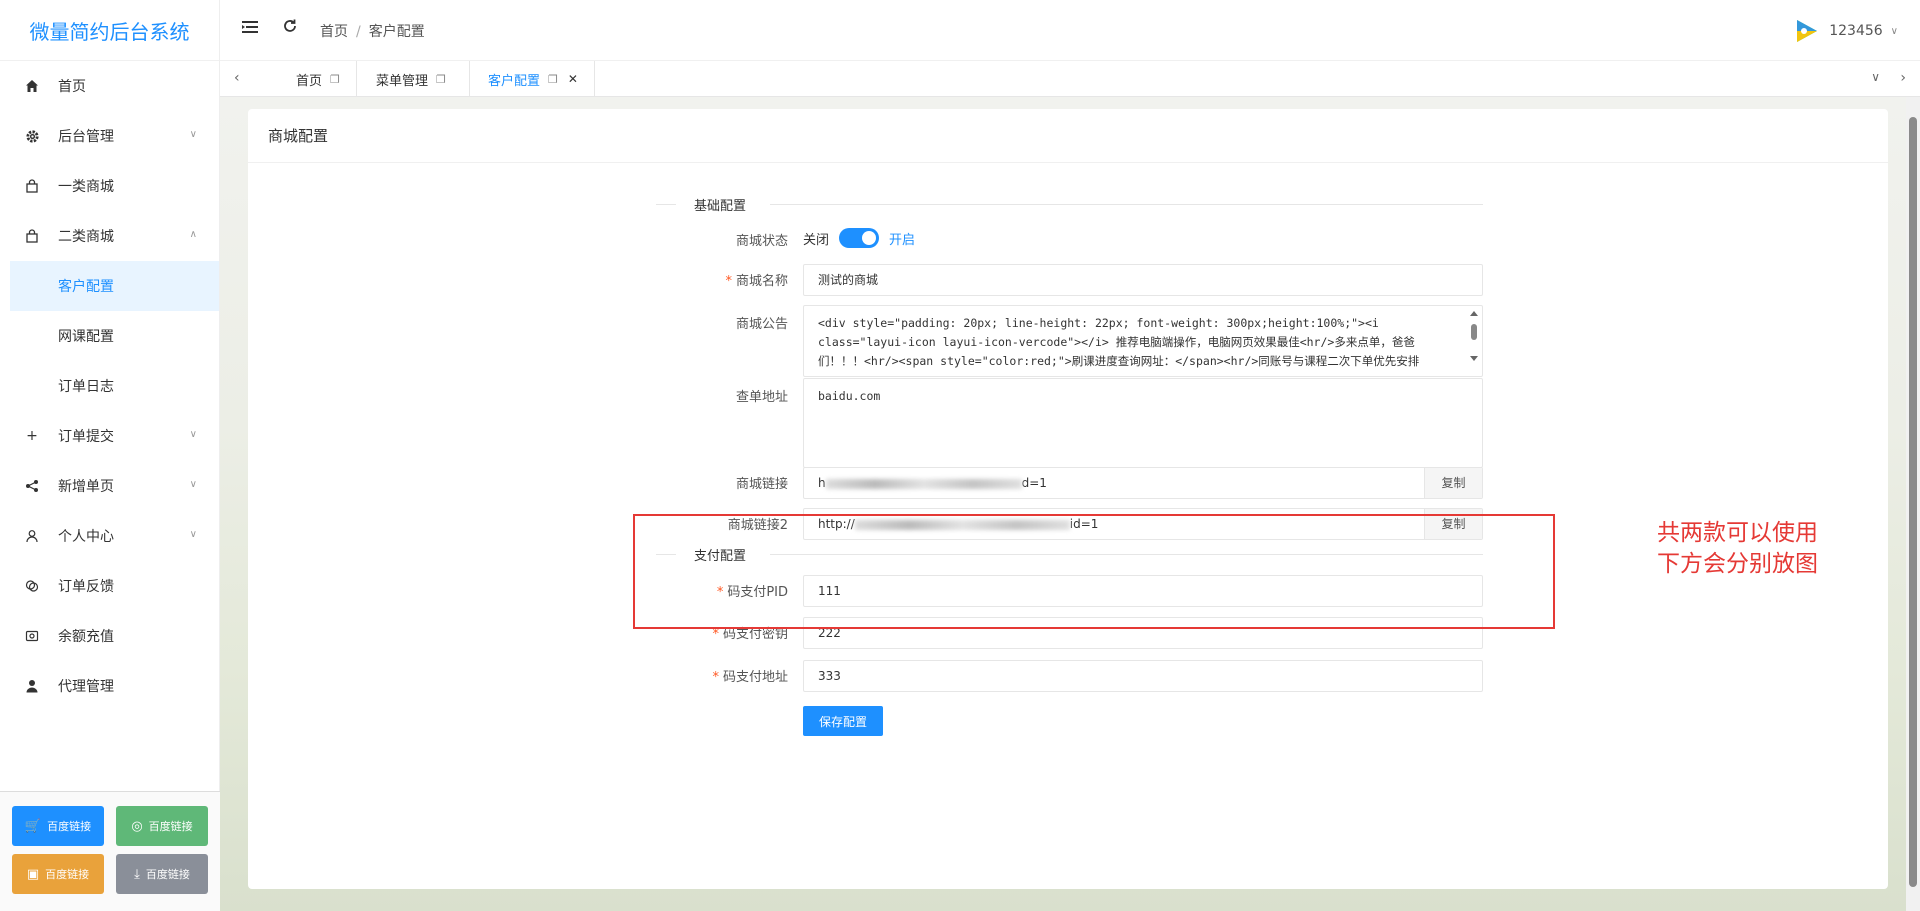 Image resolution: width=1920 pixels, height=911 pixels. What do you see at coordinates (902, 240) in the screenshot?
I see `switch-on-text: 开启` at bounding box center [902, 240].